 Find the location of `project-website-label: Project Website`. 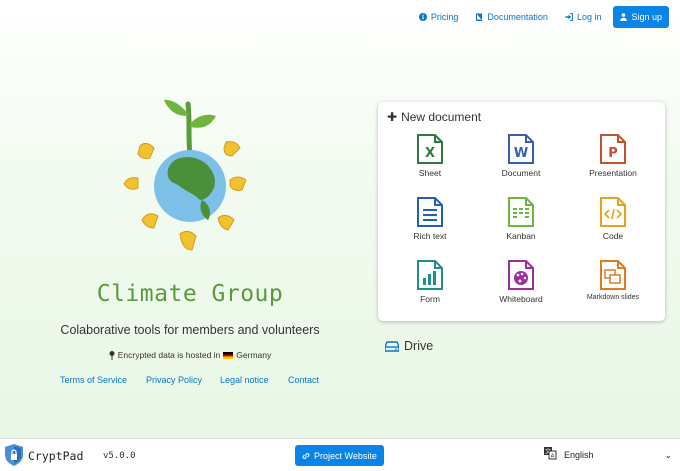

project-website-label: Project Website is located at coordinates (345, 455).